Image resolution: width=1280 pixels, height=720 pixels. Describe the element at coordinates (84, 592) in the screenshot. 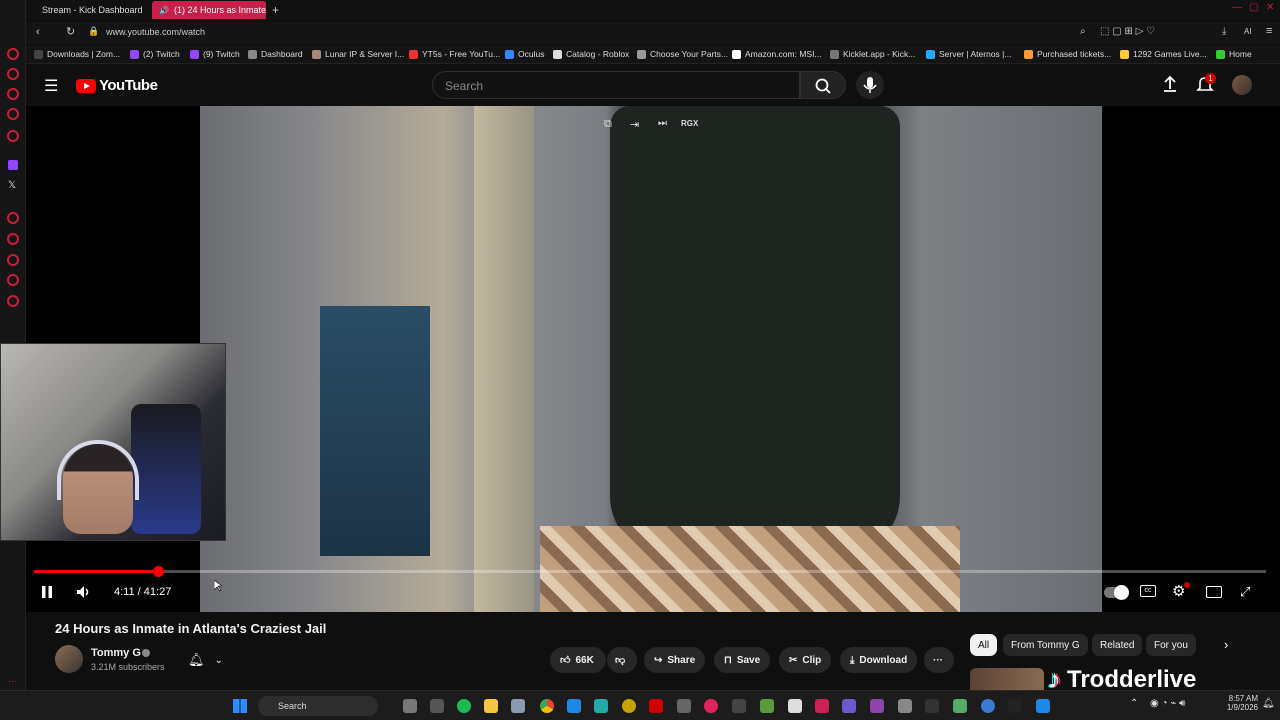

I see `volume-button` at that location.